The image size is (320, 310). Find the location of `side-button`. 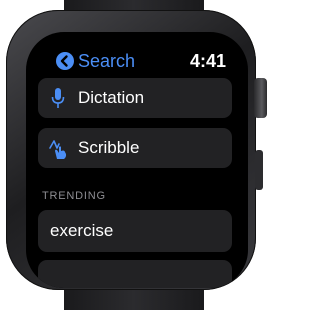

side-button is located at coordinates (259, 170).